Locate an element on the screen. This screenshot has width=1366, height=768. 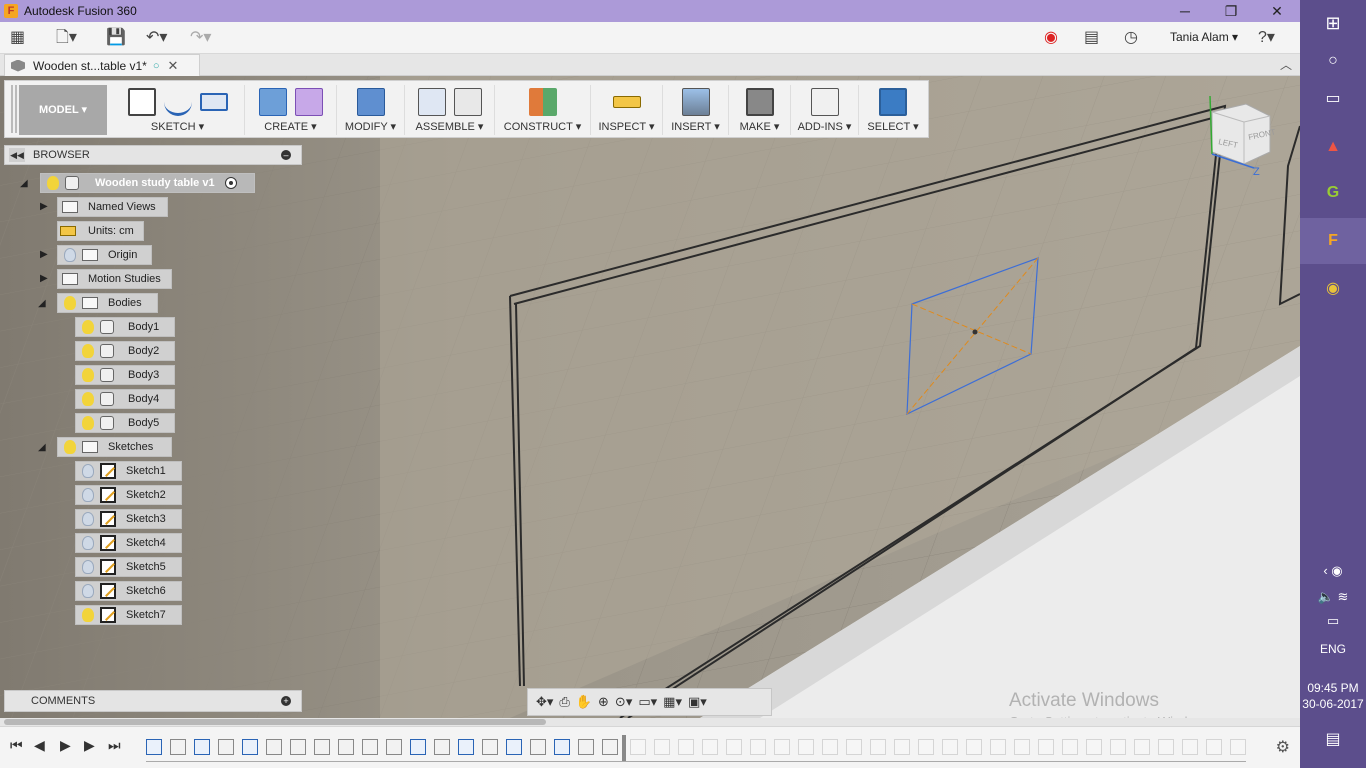
extrude-icon is located at coordinates (272, 102).